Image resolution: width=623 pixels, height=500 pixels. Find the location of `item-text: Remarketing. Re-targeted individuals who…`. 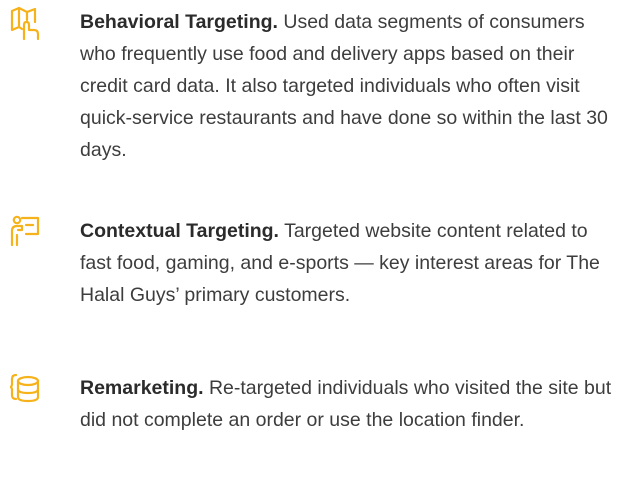

item-text: Remarketing. Re-targeted individuals who… is located at coordinates (351, 404).